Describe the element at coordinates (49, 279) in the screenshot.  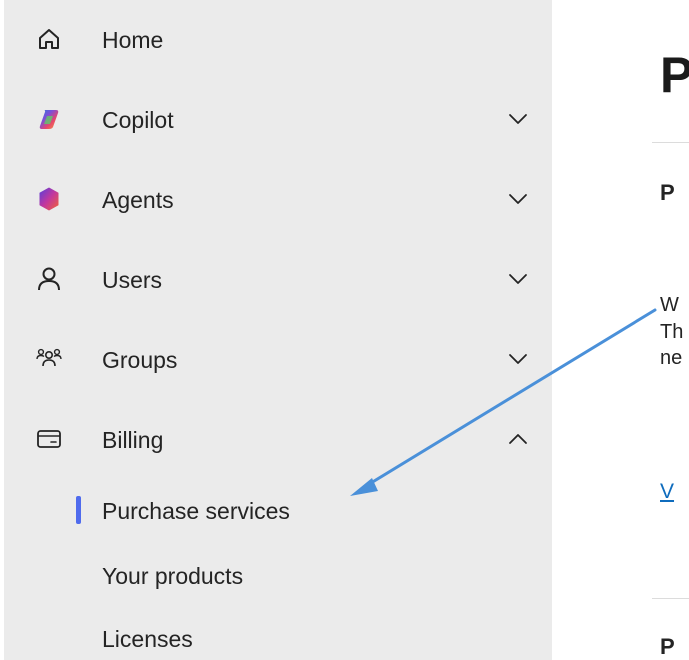
I see `user-icon` at that location.